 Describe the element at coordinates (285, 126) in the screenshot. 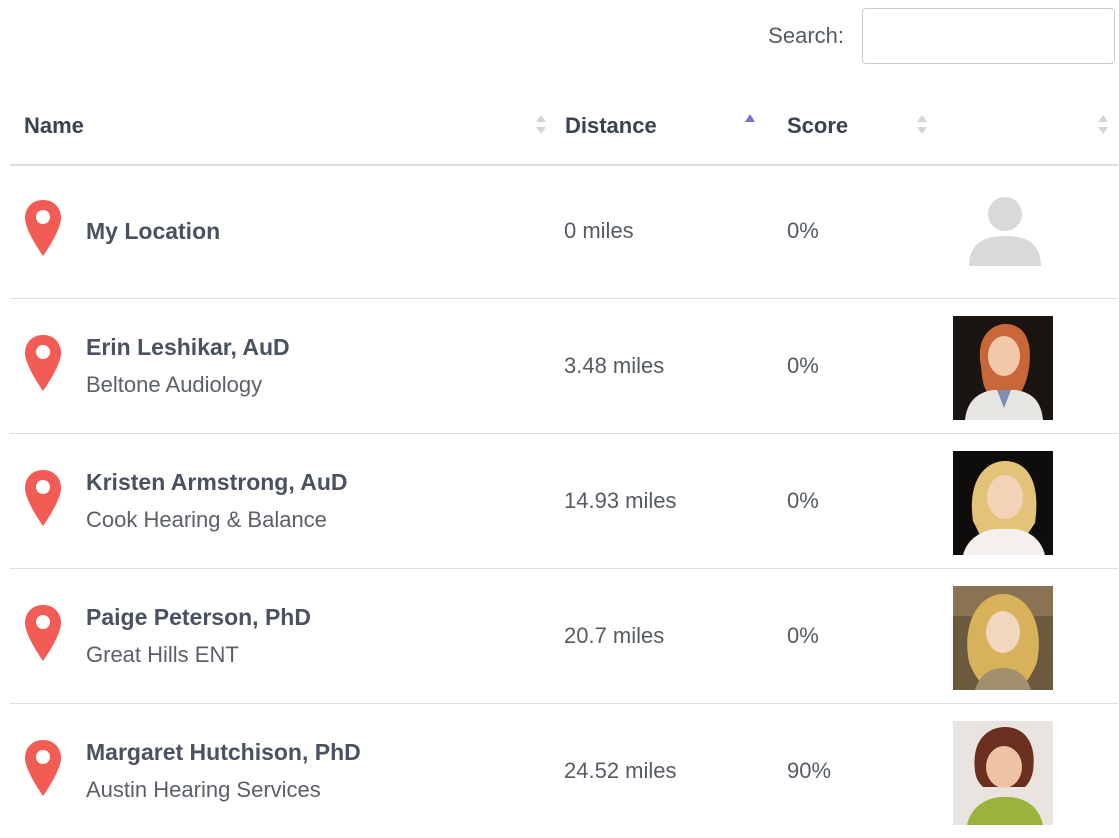

I see `column-header-name: Name` at that location.